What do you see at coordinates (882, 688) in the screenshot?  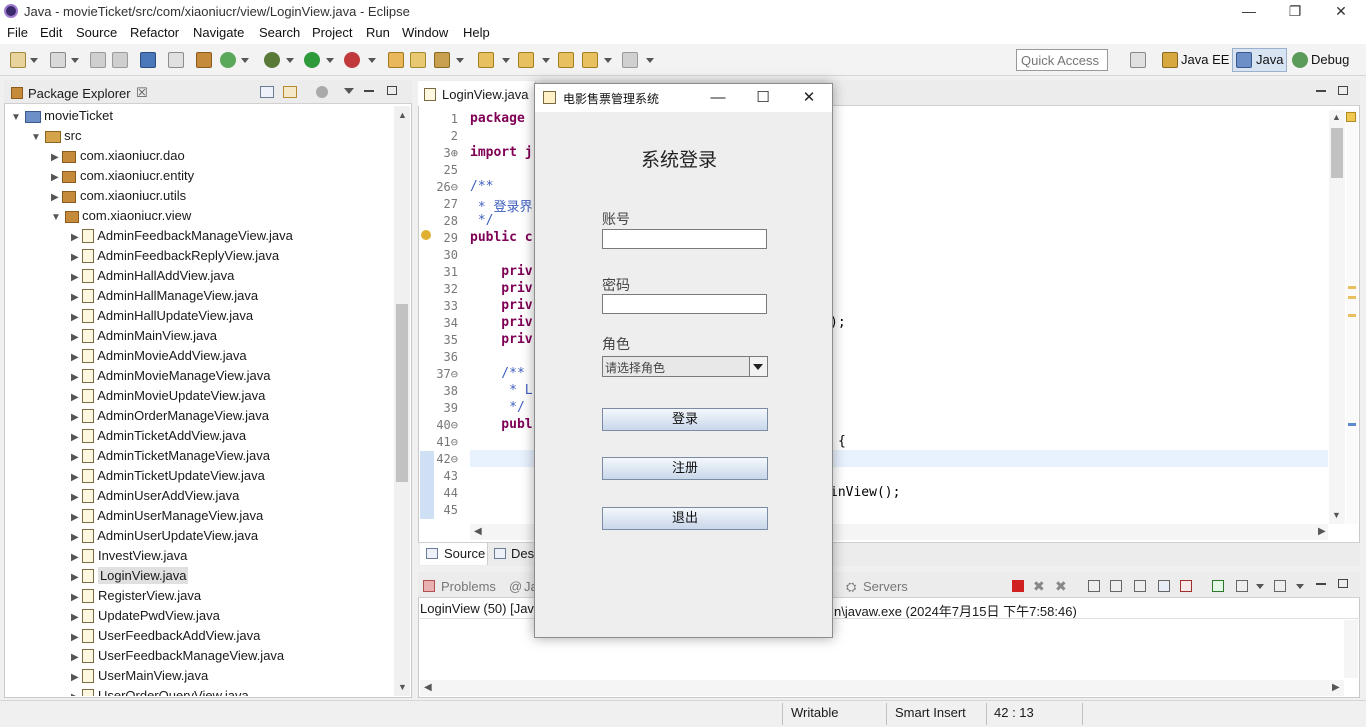 I see `console-hscroll` at bounding box center [882, 688].